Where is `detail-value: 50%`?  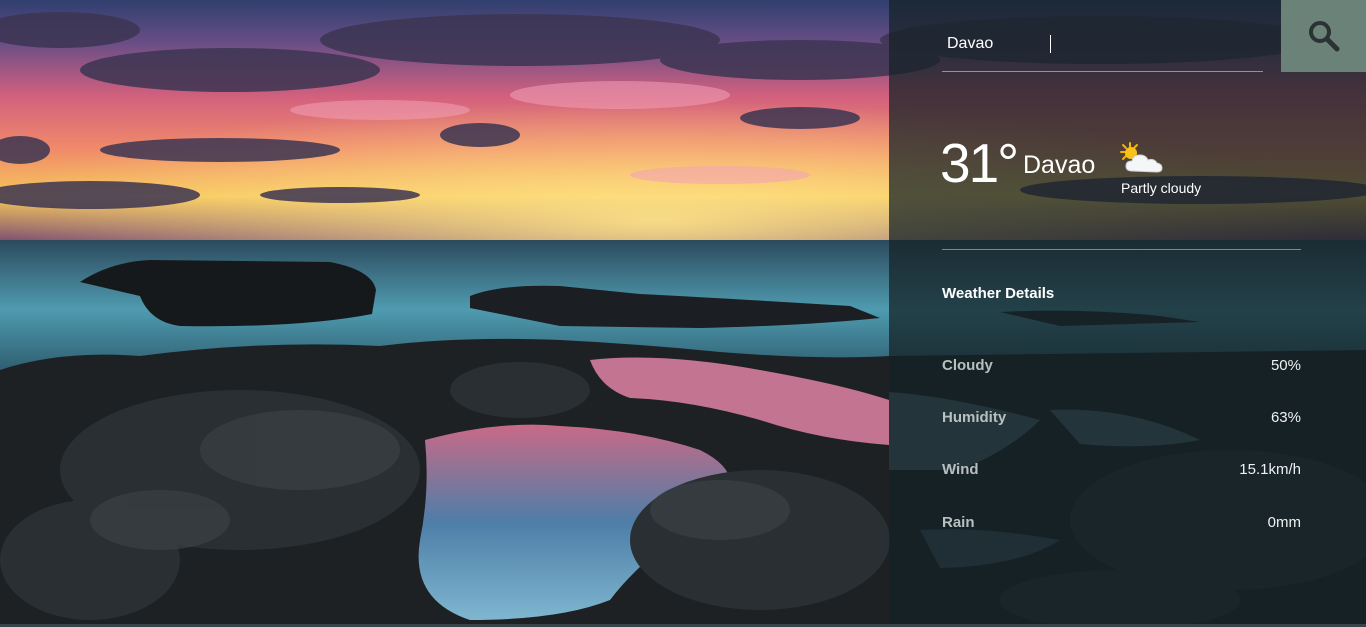
detail-value: 50% is located at coordinates (1285, 365).